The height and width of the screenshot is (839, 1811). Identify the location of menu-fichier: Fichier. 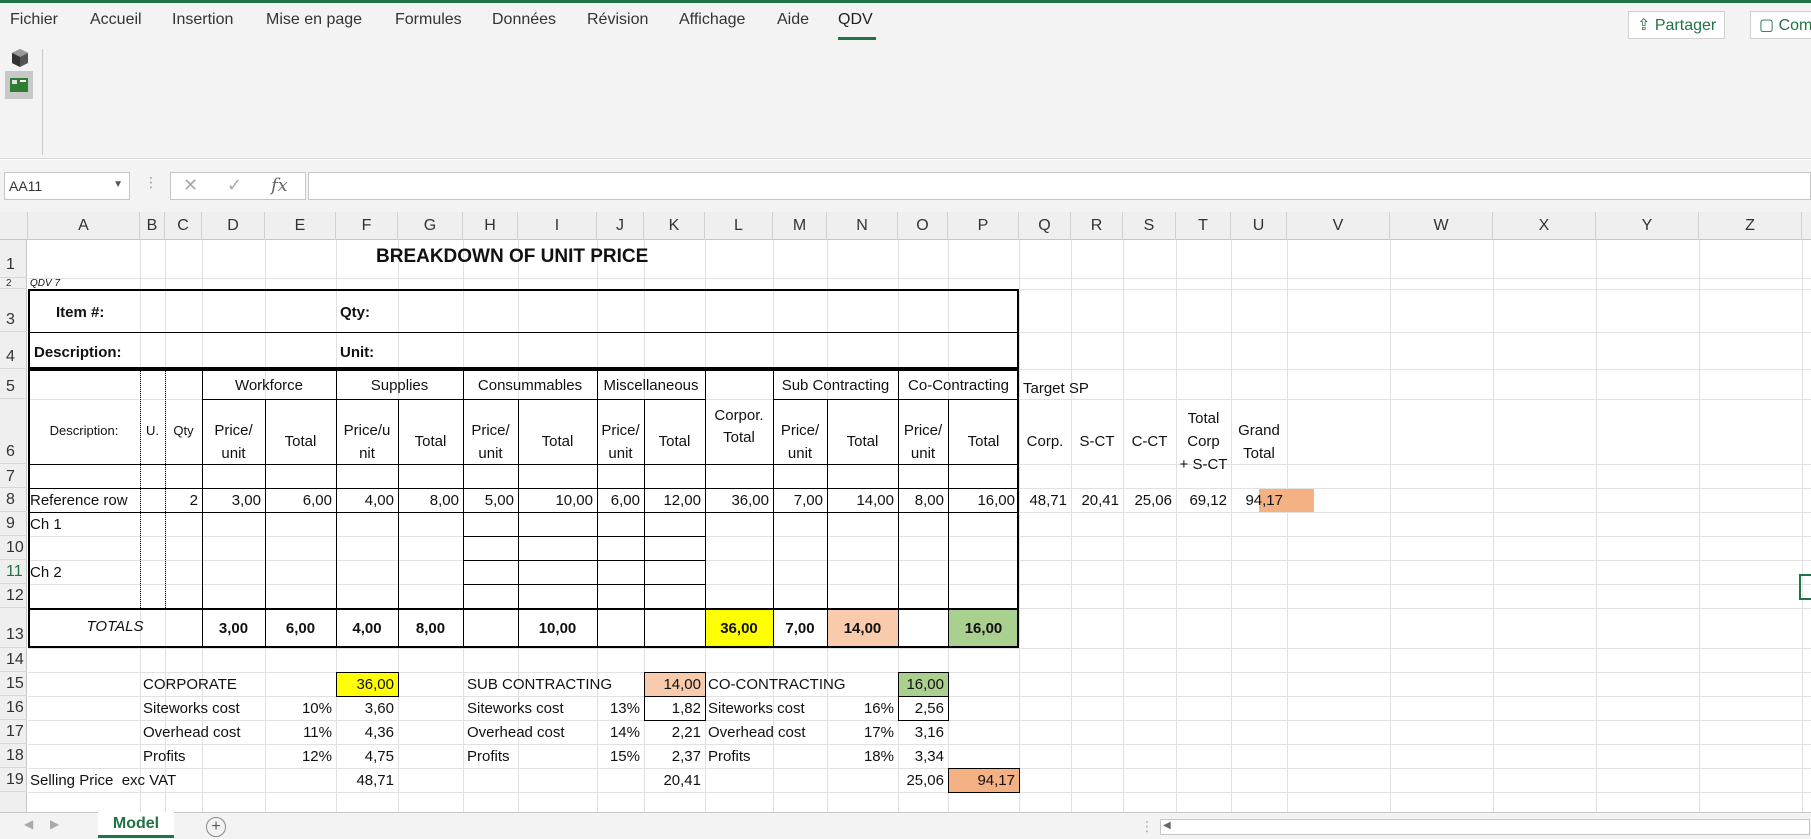
(34, 20).